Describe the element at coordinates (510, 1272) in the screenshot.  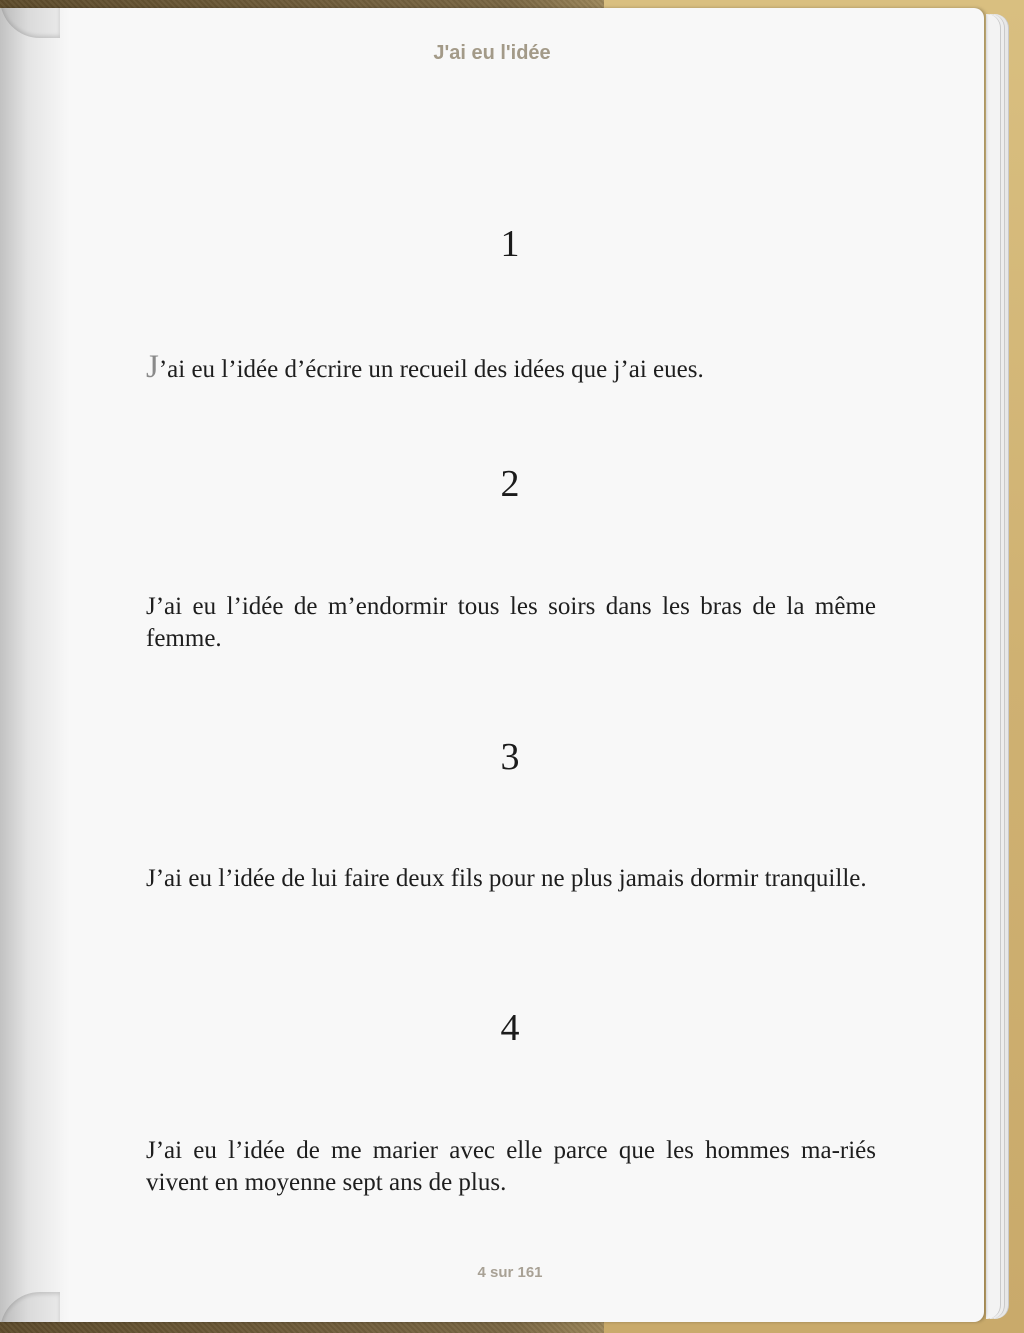
I see `page-counter: 4 sur 161` at that location.